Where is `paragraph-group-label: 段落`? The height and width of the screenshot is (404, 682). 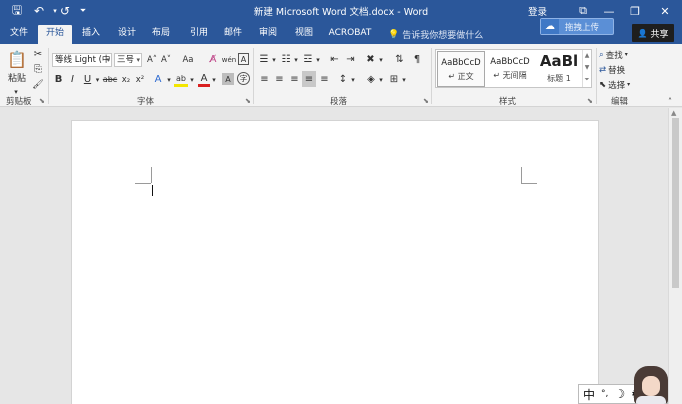
paragraph-group-label: 段落 is located at coordinates (339, 102).